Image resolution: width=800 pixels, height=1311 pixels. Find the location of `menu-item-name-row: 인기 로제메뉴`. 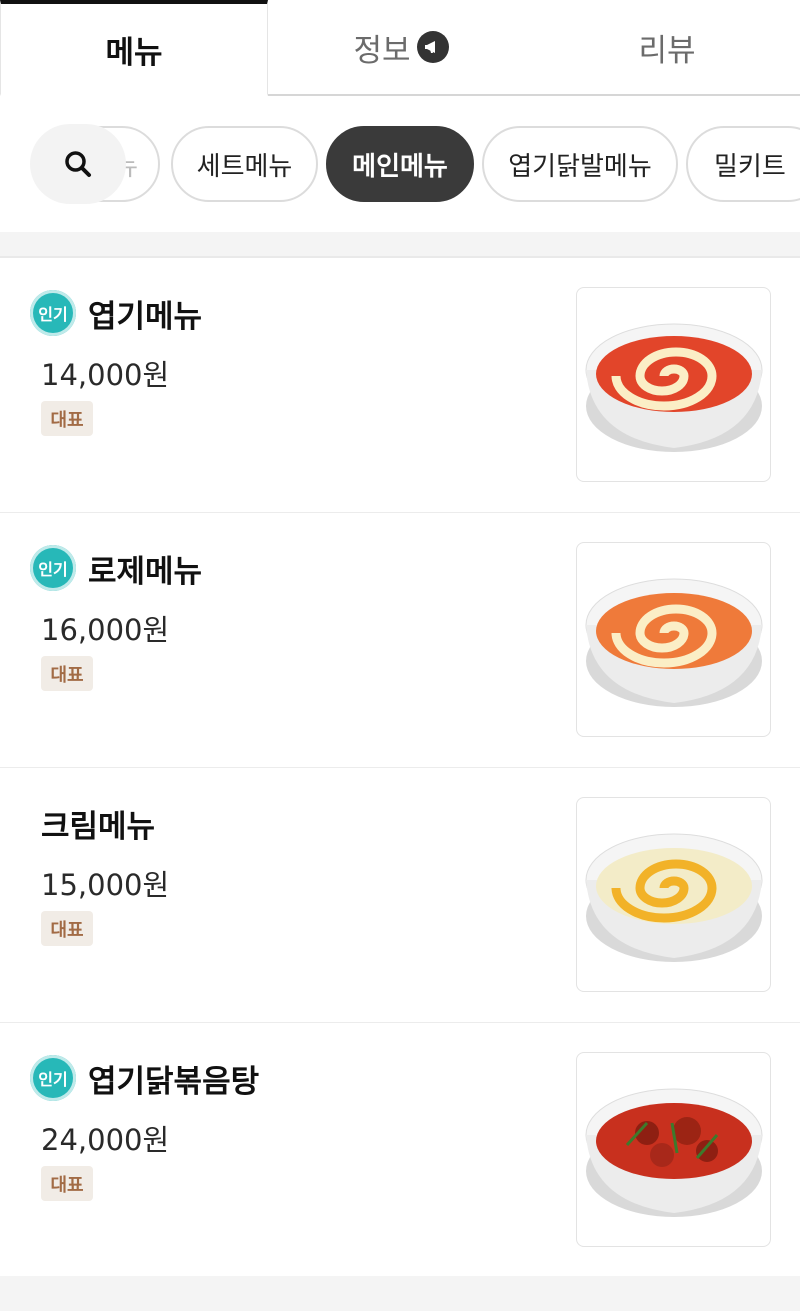

menu-item-name-row: 인기 로제메뉴 is located at coordinates (116, 568).